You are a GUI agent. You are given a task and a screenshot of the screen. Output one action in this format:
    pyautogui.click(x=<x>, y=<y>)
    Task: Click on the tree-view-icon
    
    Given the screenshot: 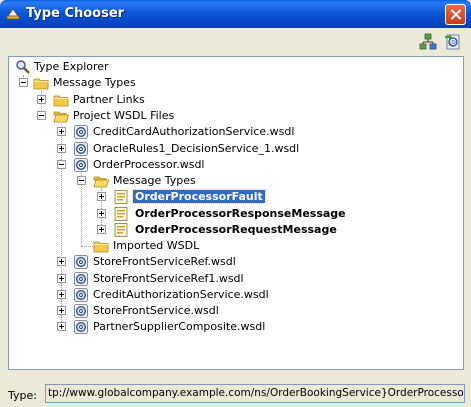 What is the action you would take?
    pyautogui.click(x=428, y=42)
    